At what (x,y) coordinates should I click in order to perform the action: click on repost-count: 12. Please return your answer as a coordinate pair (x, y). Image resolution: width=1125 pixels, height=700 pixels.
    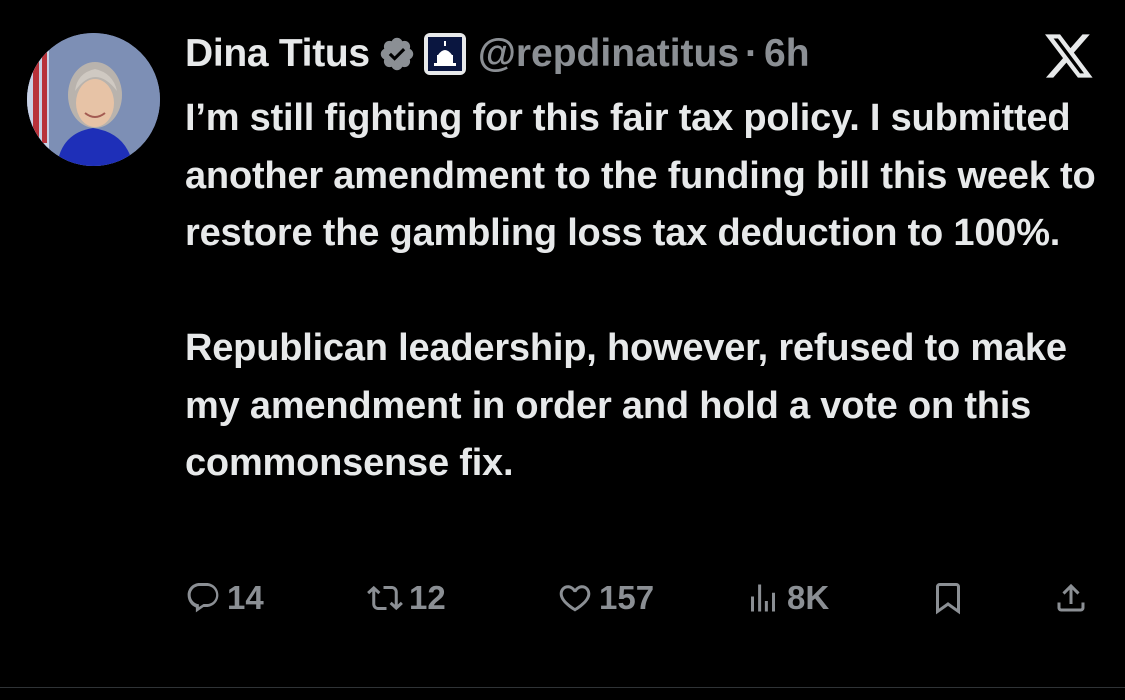
    Looking at the image, I should click on (427, 597).